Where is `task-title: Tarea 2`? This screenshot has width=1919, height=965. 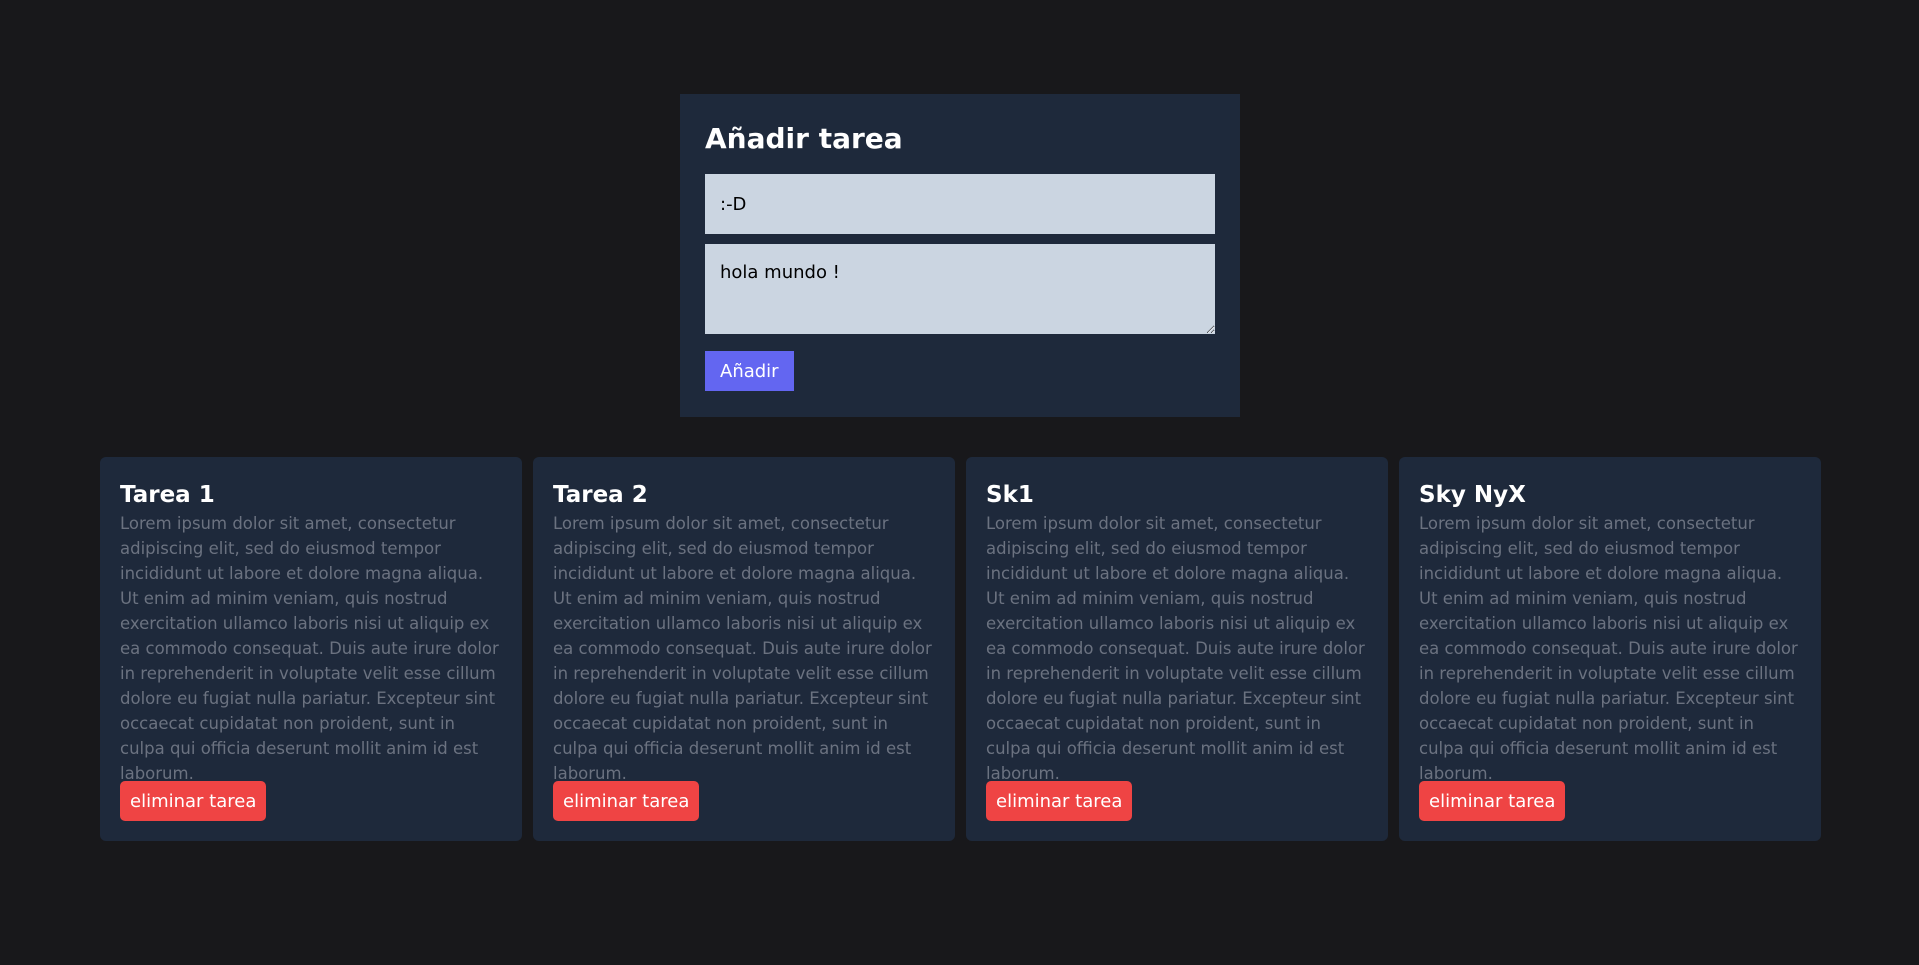 task-title: Tarea 2 is located at coordinates (600, 495).